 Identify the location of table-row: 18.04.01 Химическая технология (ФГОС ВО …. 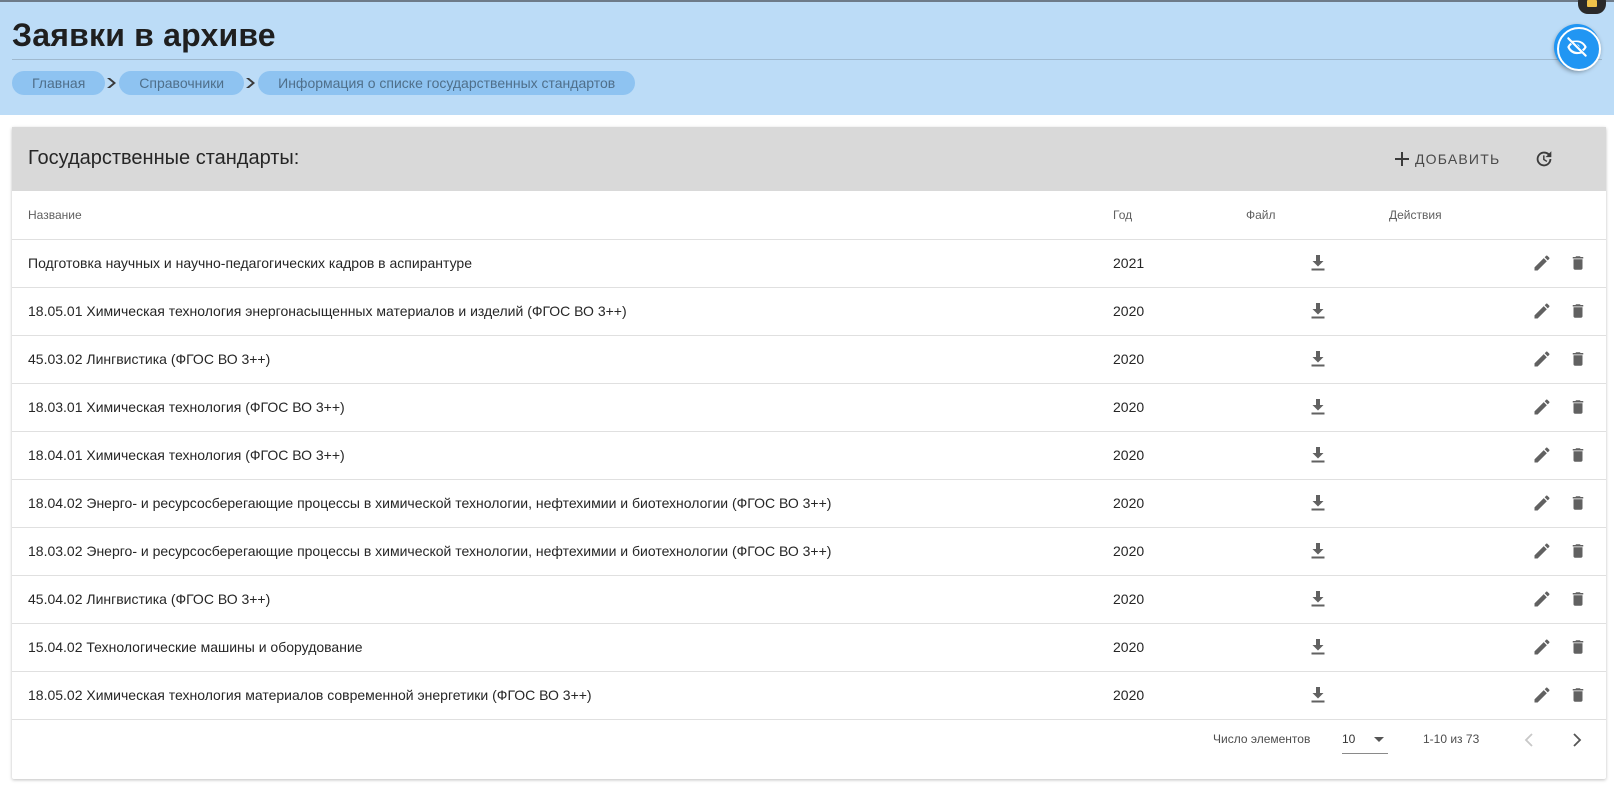
(809, 455).